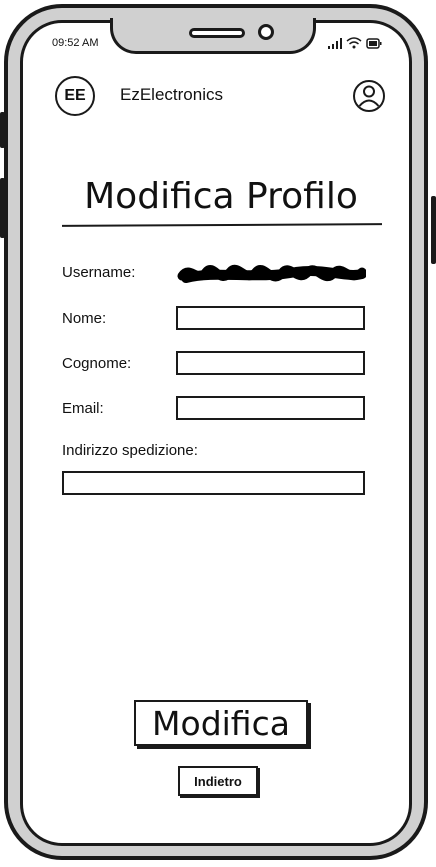  What do you see at coordinates (335, 43) in the screenshot?
I see `signal-icon` at bounding box center [335, 43].